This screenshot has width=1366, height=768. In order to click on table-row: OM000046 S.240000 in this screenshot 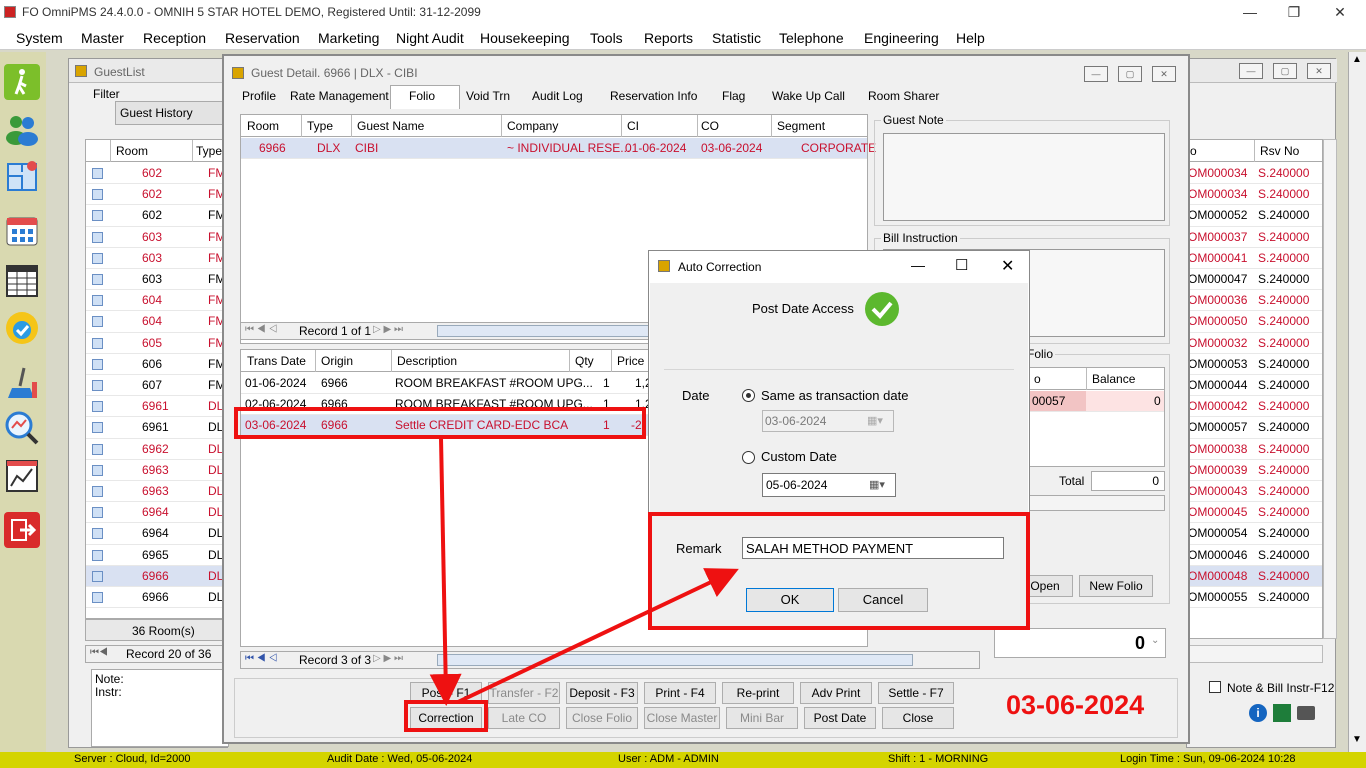, I will do `click(1255, 555)`.